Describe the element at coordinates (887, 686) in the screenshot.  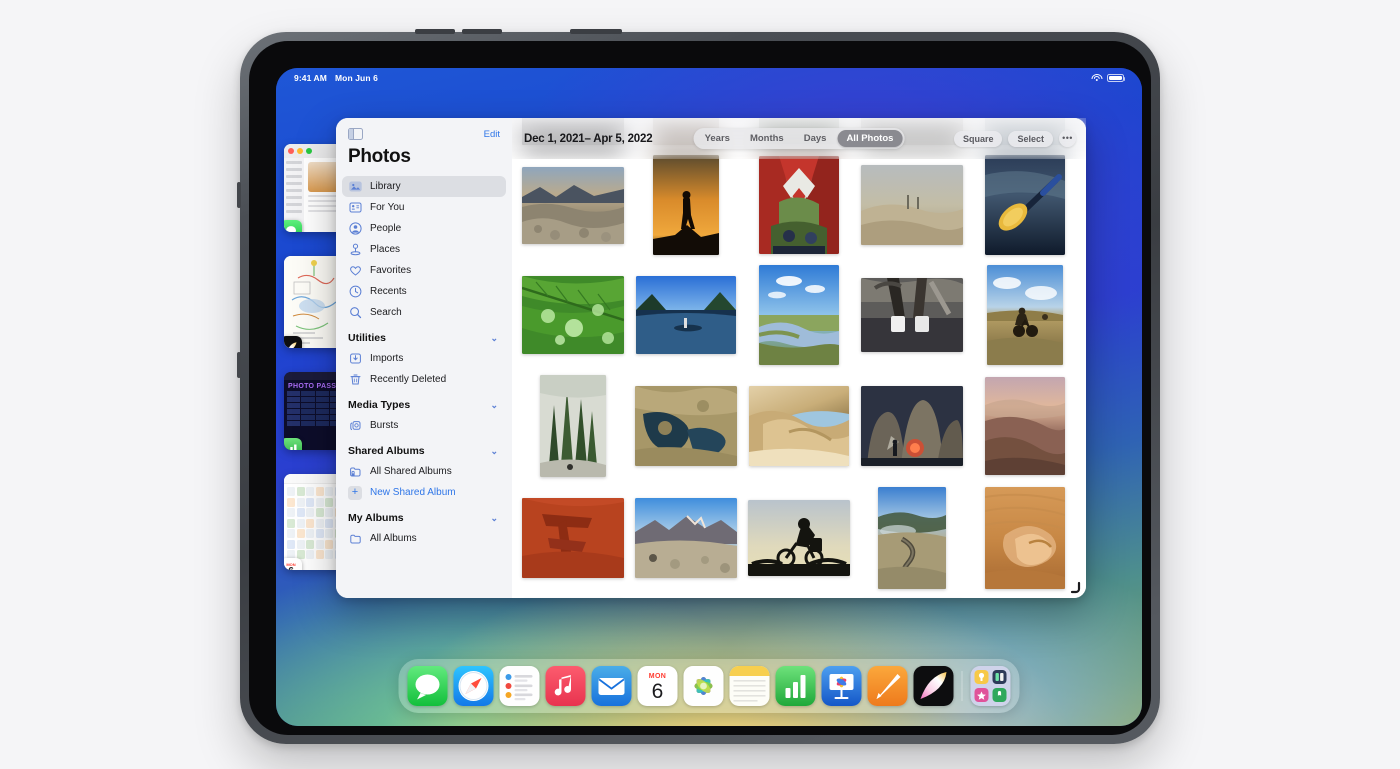
I see `dock-app-pages` at that location.